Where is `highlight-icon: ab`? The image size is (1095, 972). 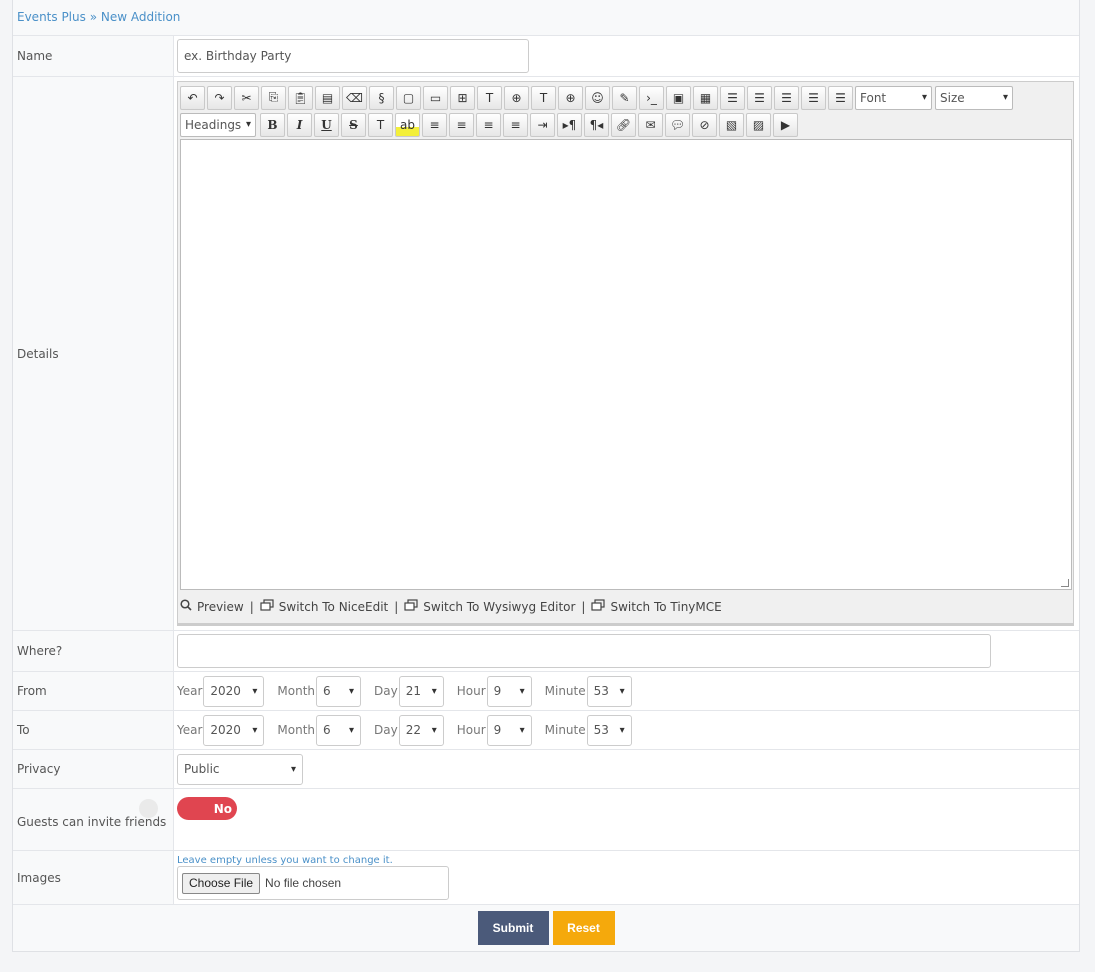 highlight-icon: ab is located at coordinates (407, 124).